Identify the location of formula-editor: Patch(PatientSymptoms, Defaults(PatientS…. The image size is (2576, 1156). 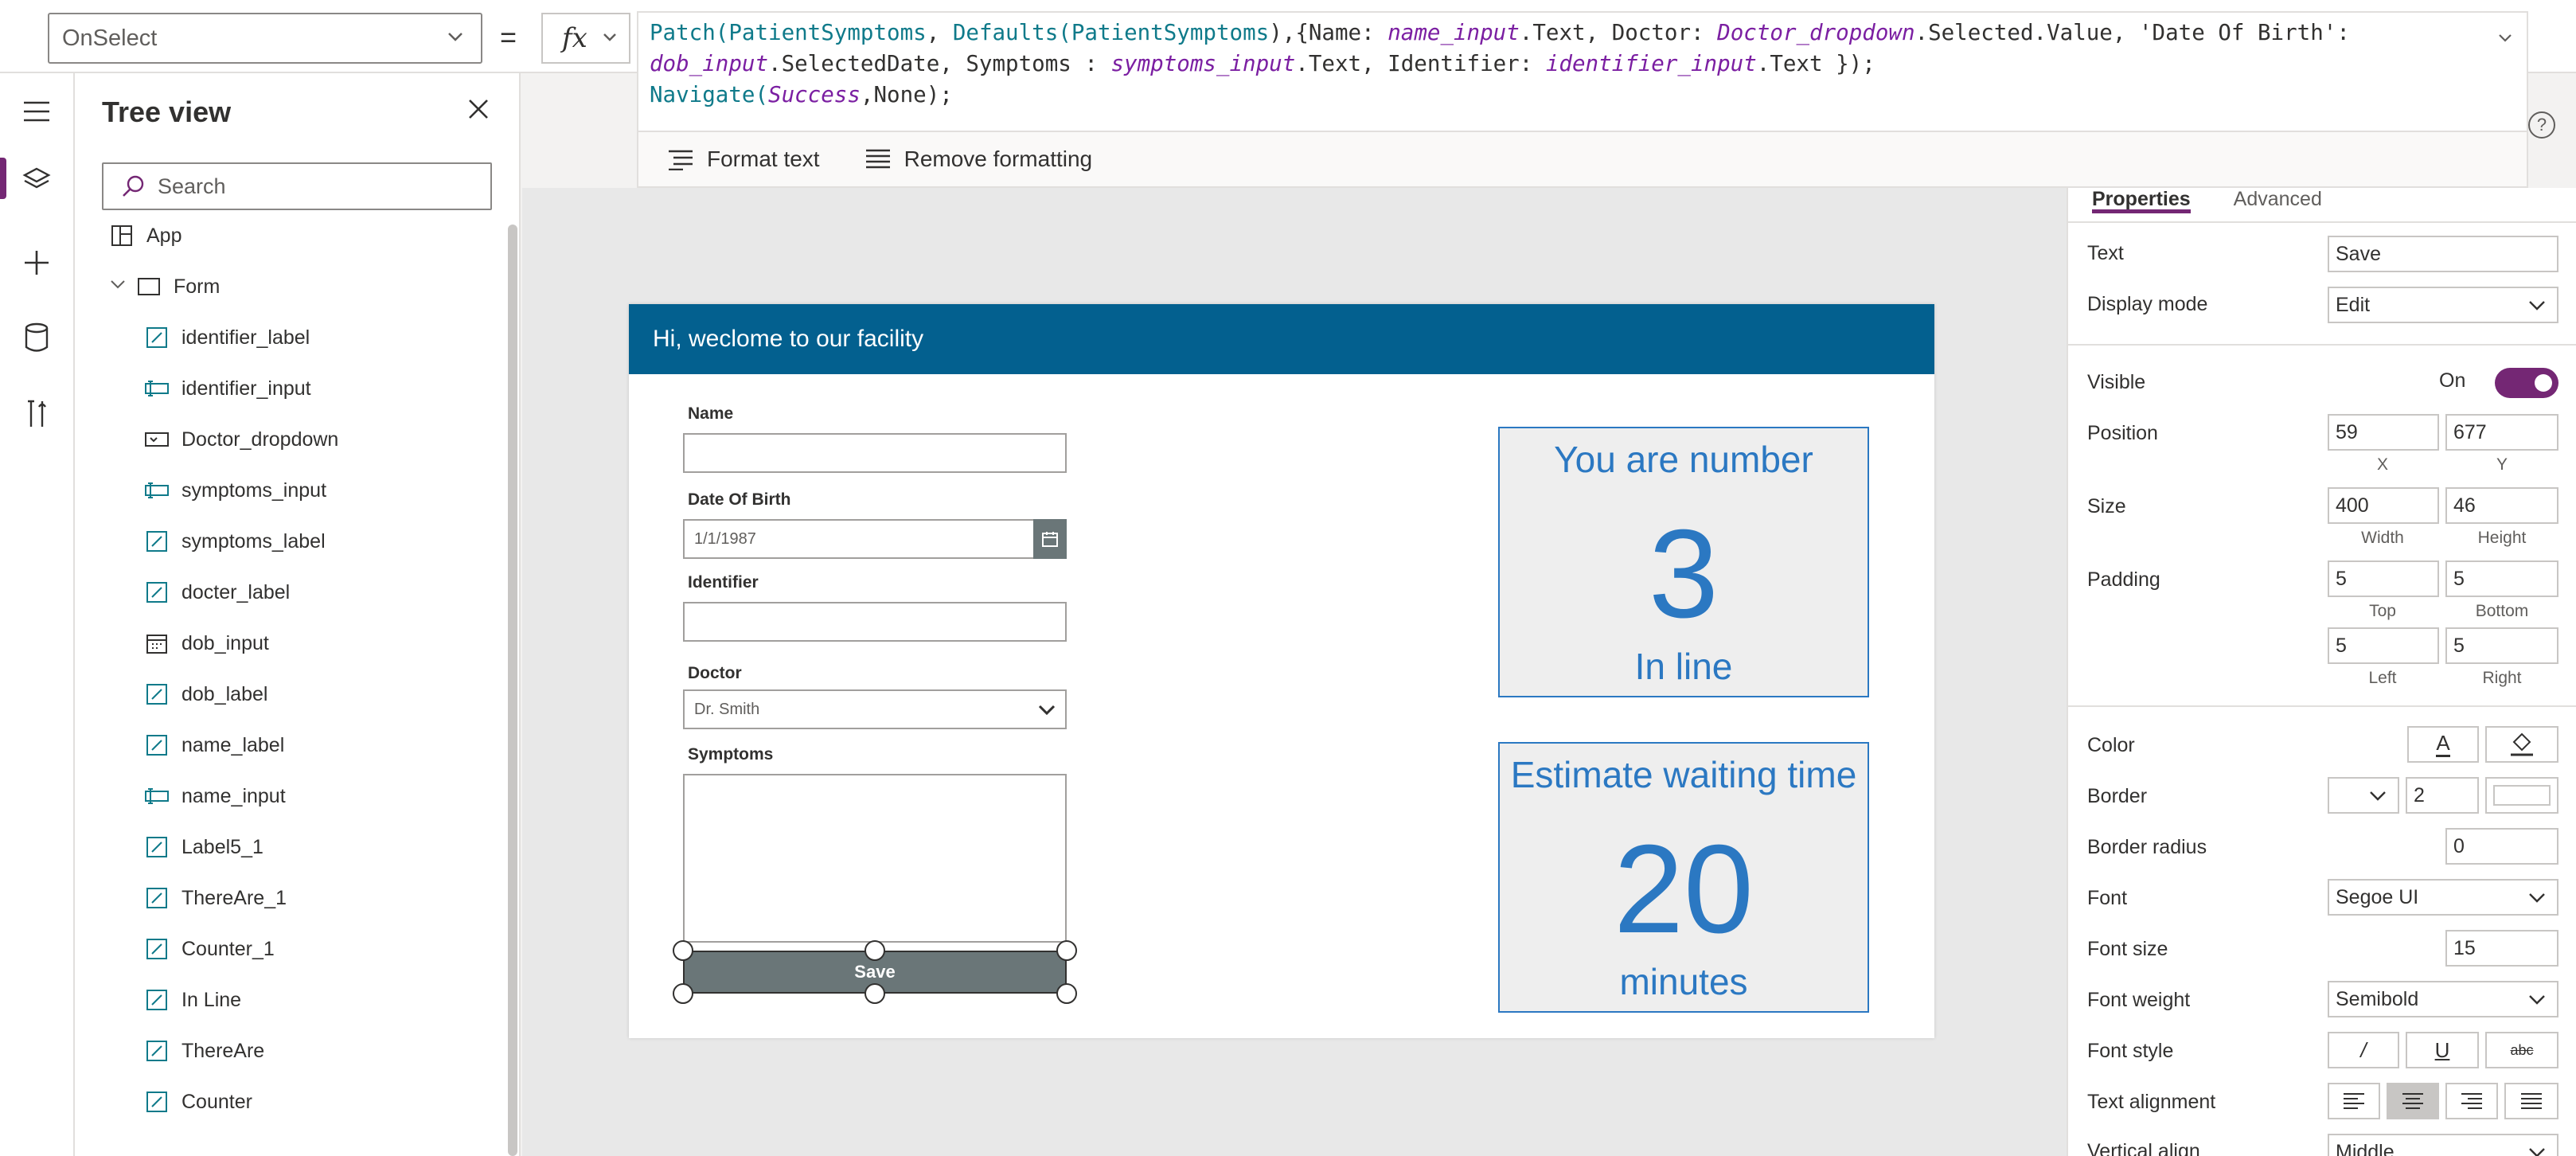
(1582, 71).